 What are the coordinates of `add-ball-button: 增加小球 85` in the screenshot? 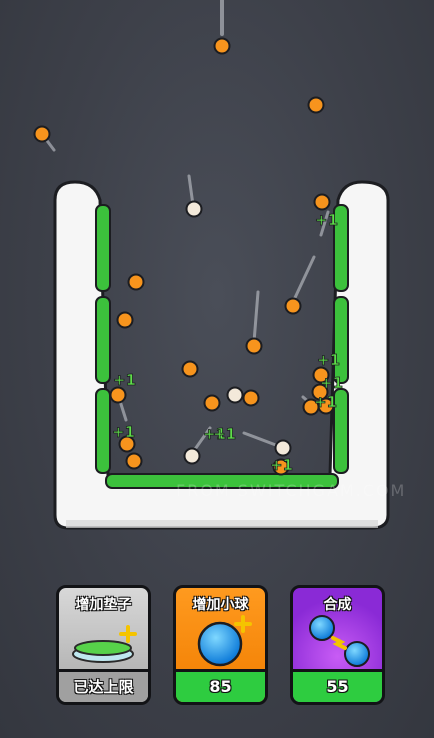 It's located at (220, 645).